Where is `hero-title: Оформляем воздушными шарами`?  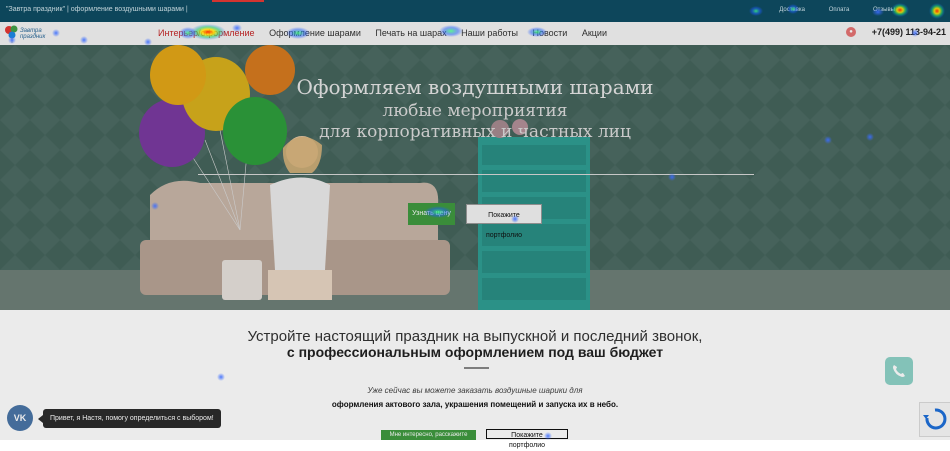 hero-title: Оформляем воздушными шарами is located at coordinates (475, 87).